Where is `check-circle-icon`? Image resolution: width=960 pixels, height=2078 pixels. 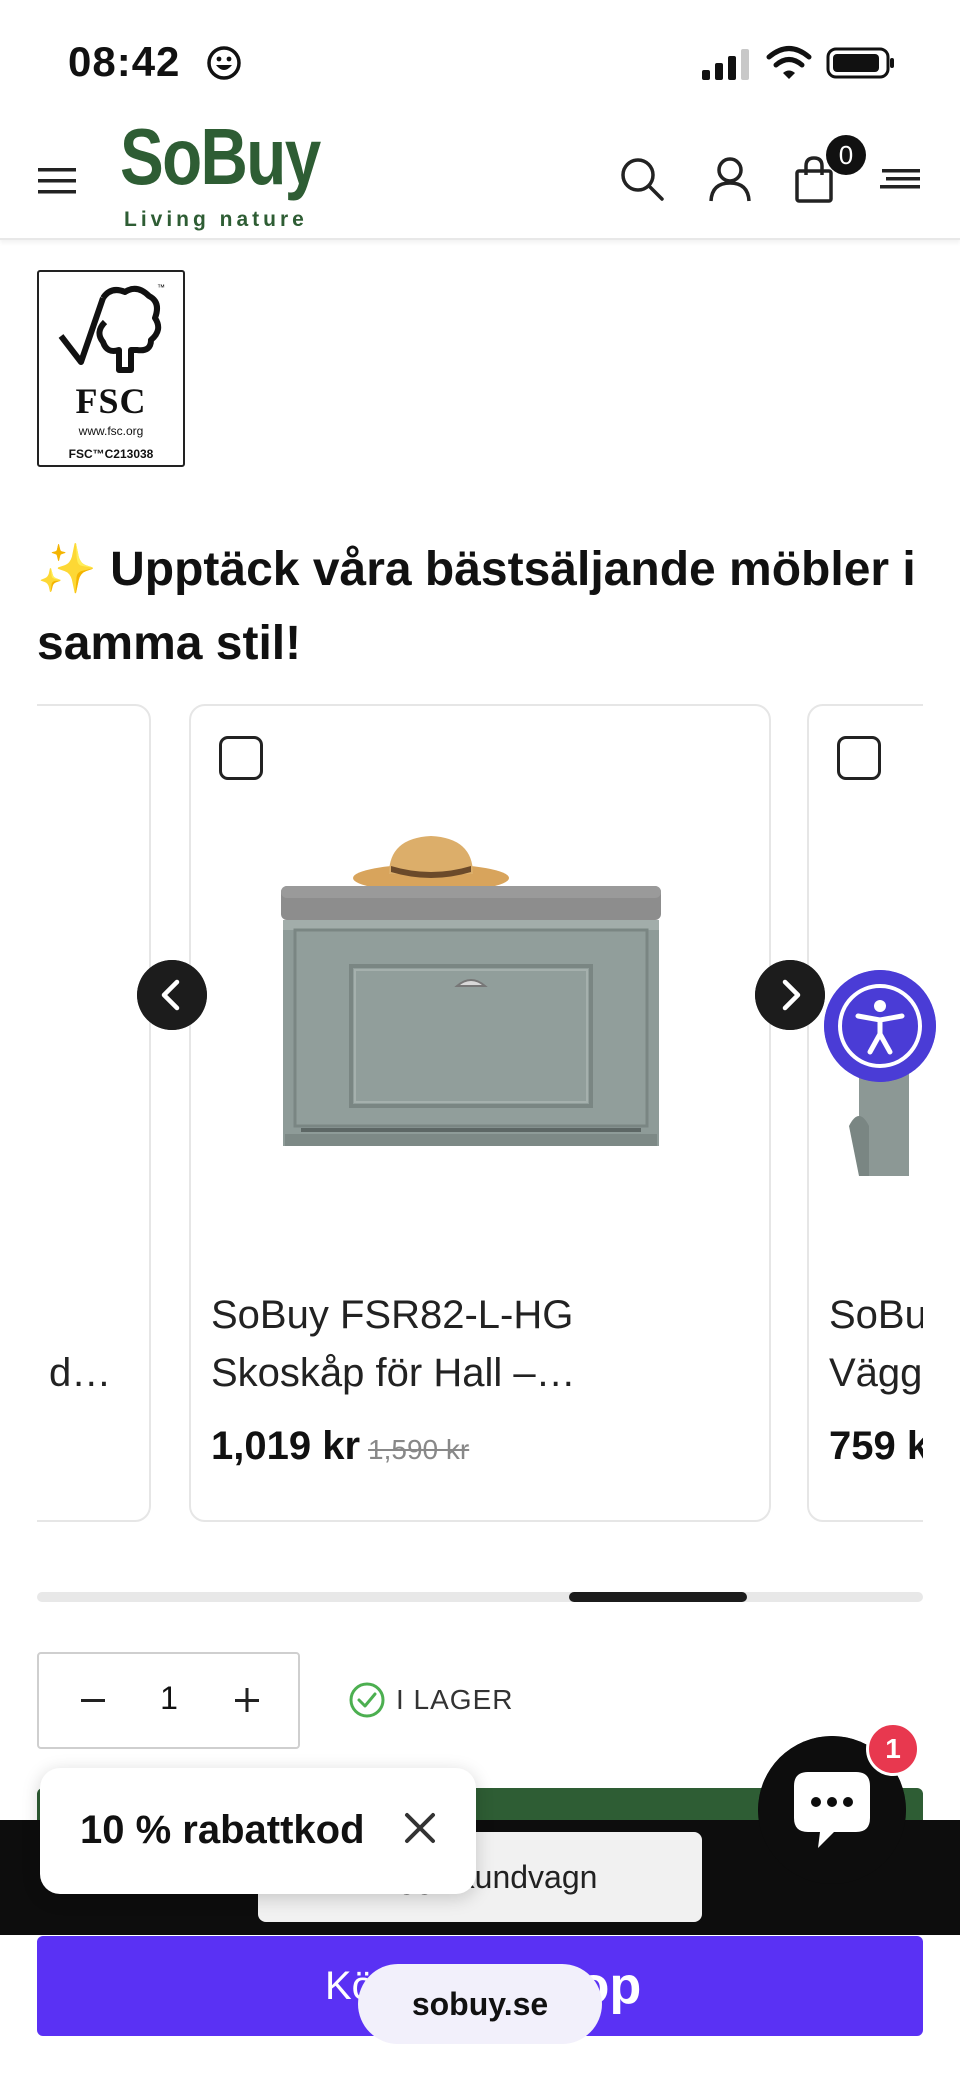 check-circle-icon is located at coordinates (367, 1700).